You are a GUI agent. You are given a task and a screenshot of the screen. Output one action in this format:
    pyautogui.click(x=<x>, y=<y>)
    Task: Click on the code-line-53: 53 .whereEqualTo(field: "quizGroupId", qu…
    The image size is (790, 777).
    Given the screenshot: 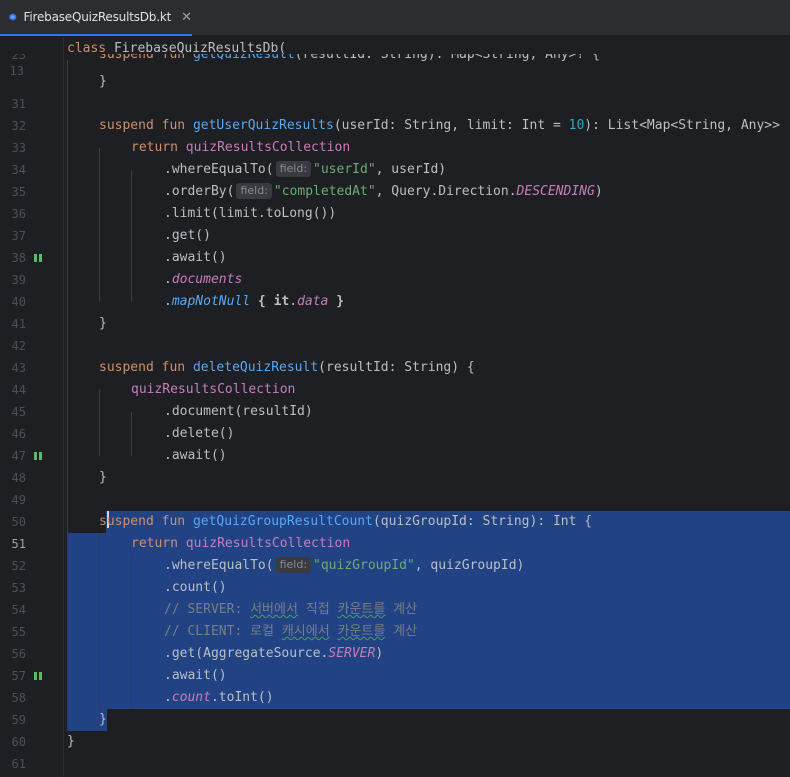 What is the action you would take?
    pyautogui.click(x=395, y=575)
    